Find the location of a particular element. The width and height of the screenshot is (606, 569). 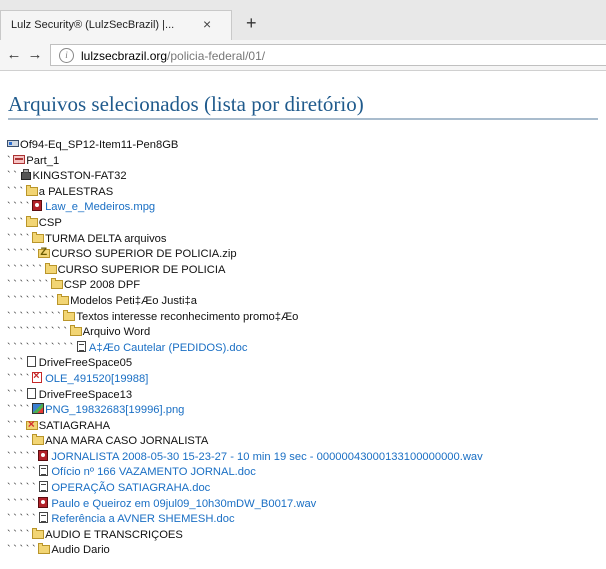

indent-dots: ```````` is located at coordinates (32, 300).